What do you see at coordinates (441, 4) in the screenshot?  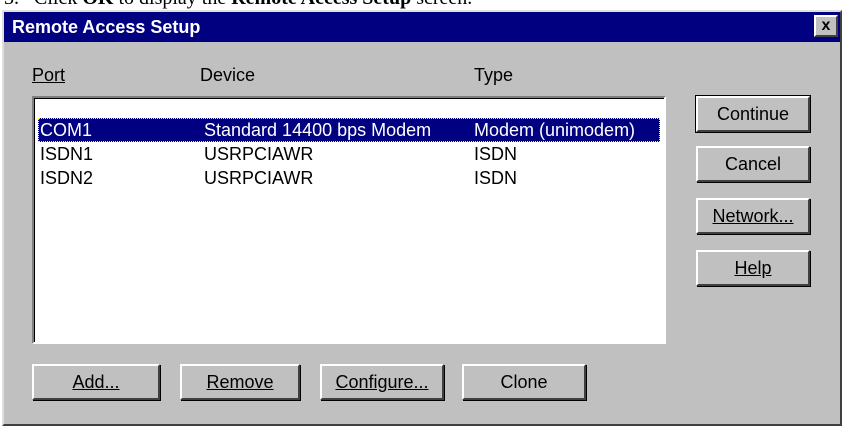 I see `caption-suffix: screen.` at bounding box center [441, 4].